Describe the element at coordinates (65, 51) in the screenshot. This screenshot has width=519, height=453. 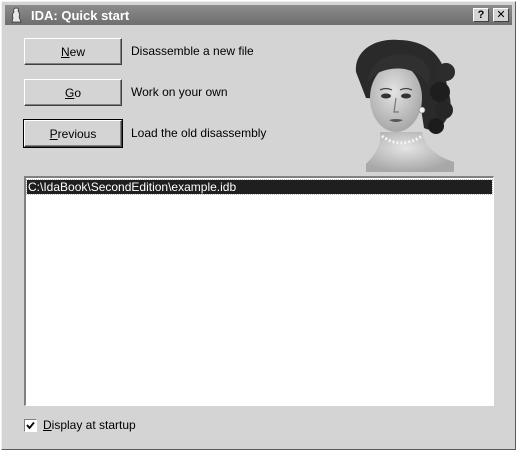
I see `new-button-key: N` at that location.